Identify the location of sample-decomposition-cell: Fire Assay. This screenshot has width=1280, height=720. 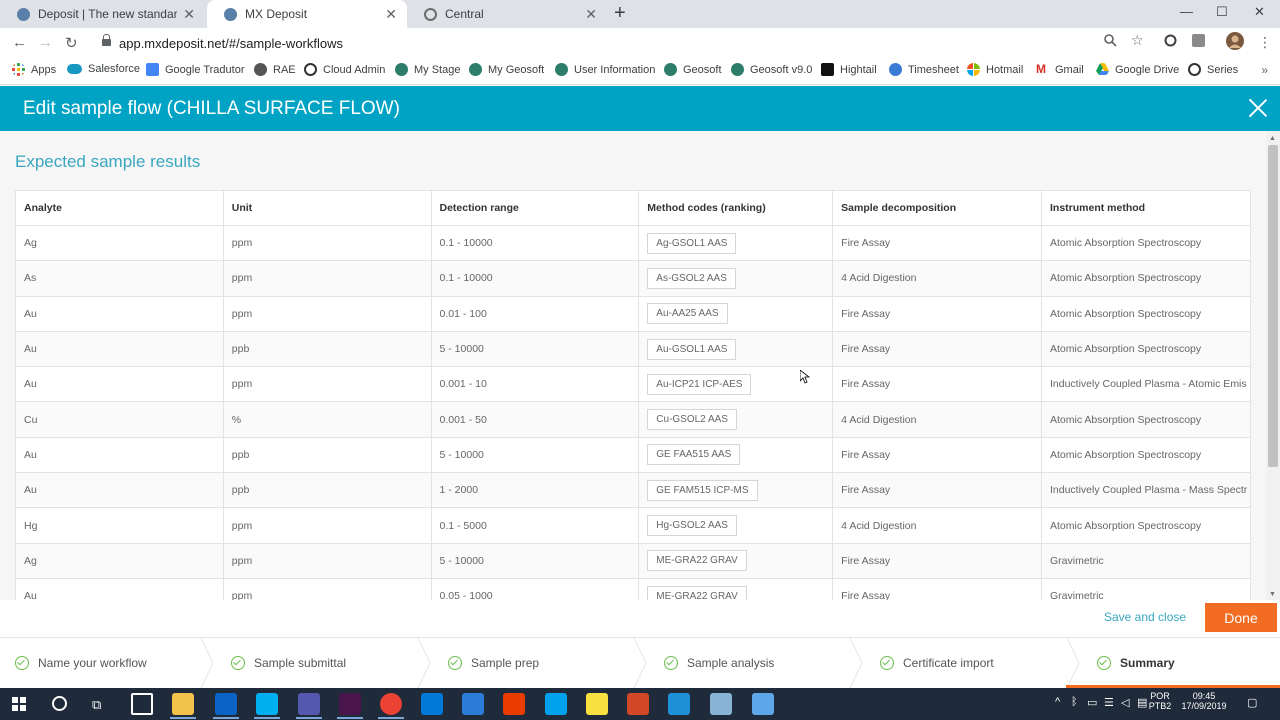
(937, 314).